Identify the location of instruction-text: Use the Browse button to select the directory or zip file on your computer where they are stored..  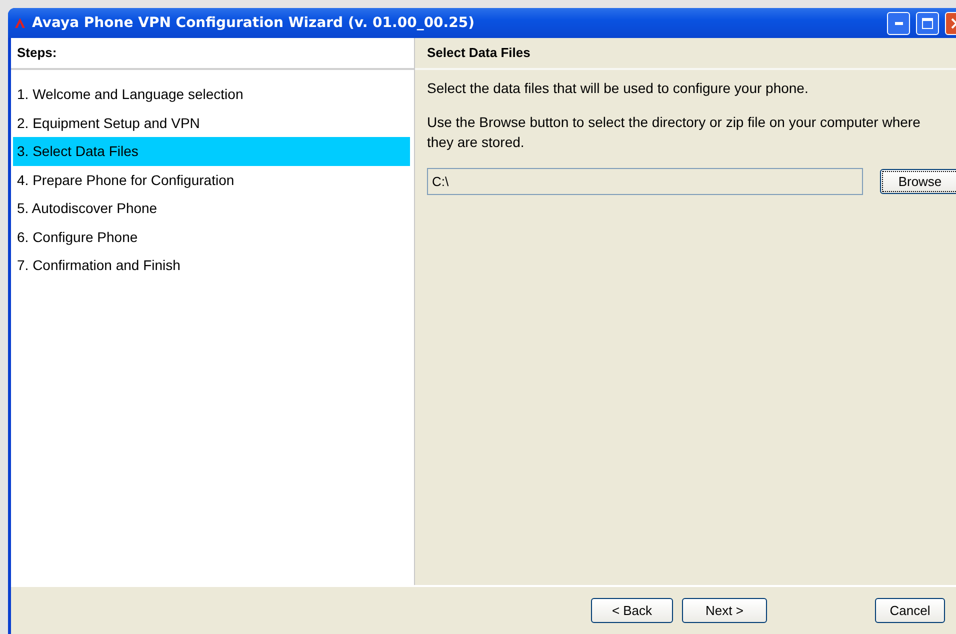
(674, 132).